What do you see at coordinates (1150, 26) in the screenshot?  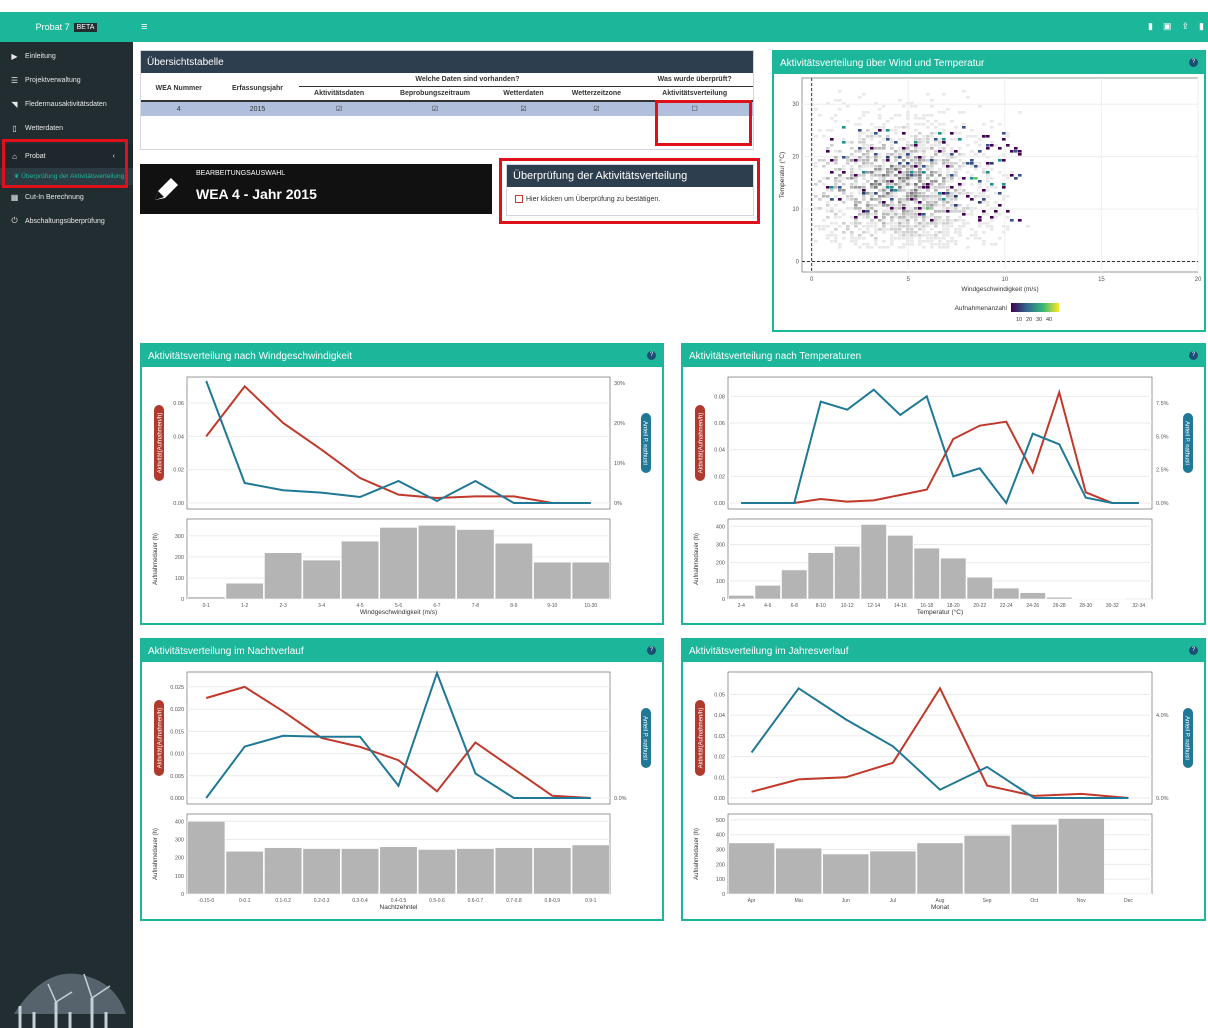 I see `file-icon: ▮` at bounding box center [1150, 26].